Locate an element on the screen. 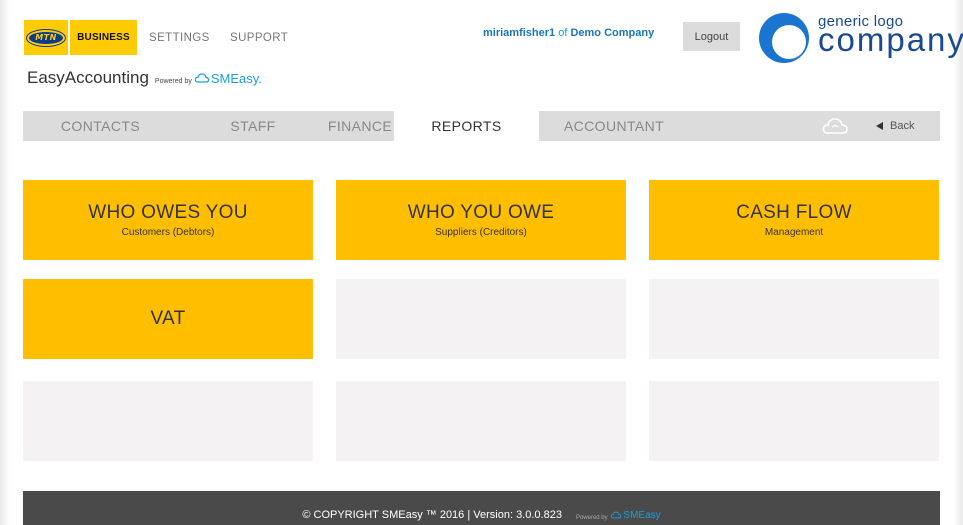  tile-who-owes-you: WHO OWES YOU Customers (Debtors) is located at coordinates (168, 220).